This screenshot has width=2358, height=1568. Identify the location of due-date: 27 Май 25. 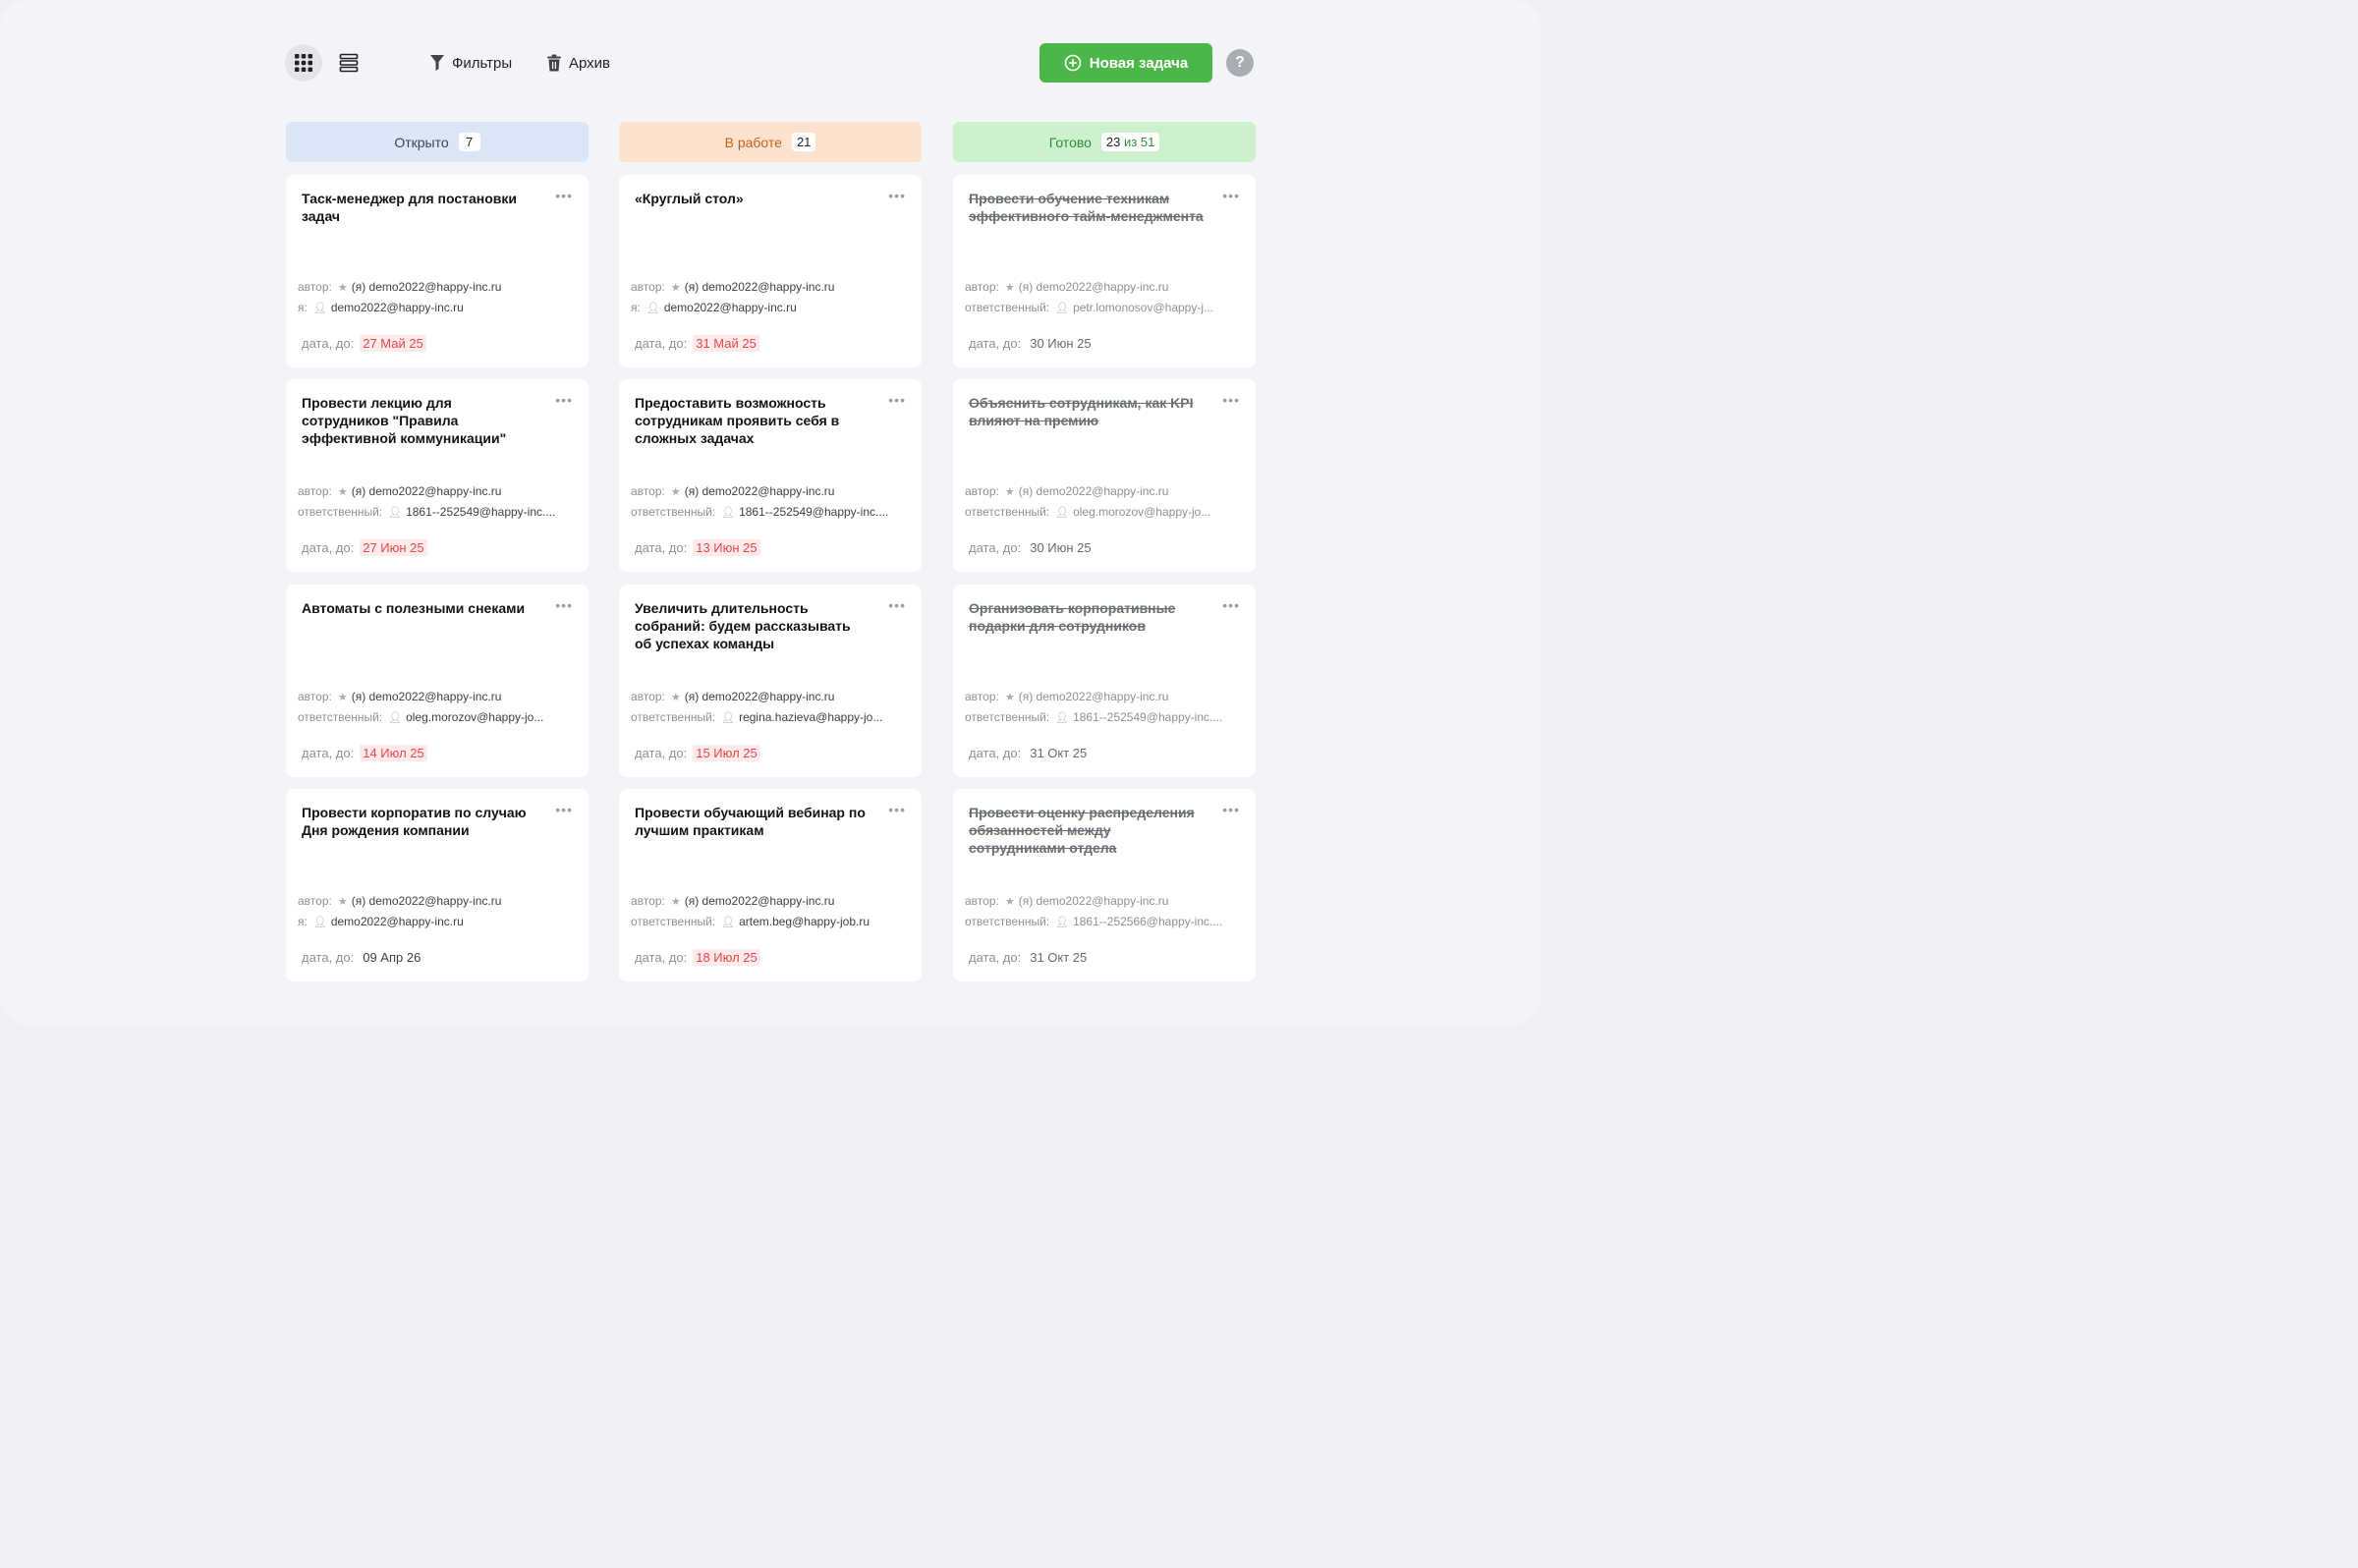
(393, 343).